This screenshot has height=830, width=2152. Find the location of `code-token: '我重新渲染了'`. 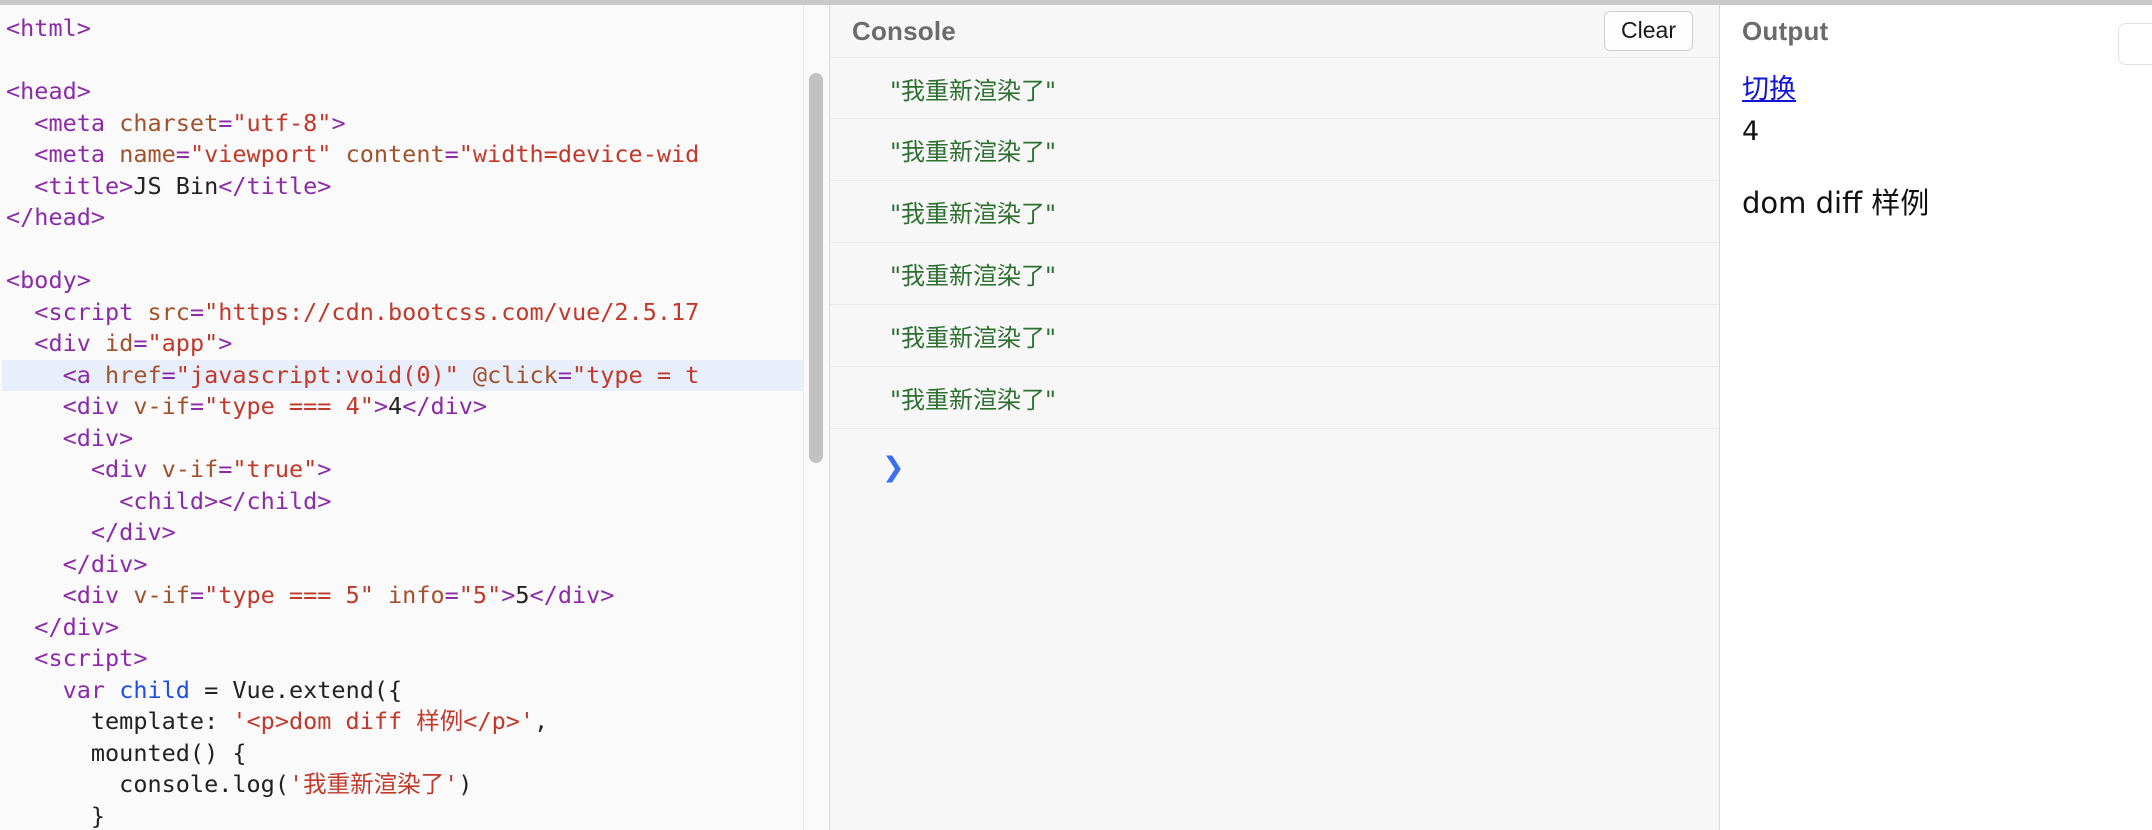

code-token: '我重新渲染了' is located at coordinates (373, 784).